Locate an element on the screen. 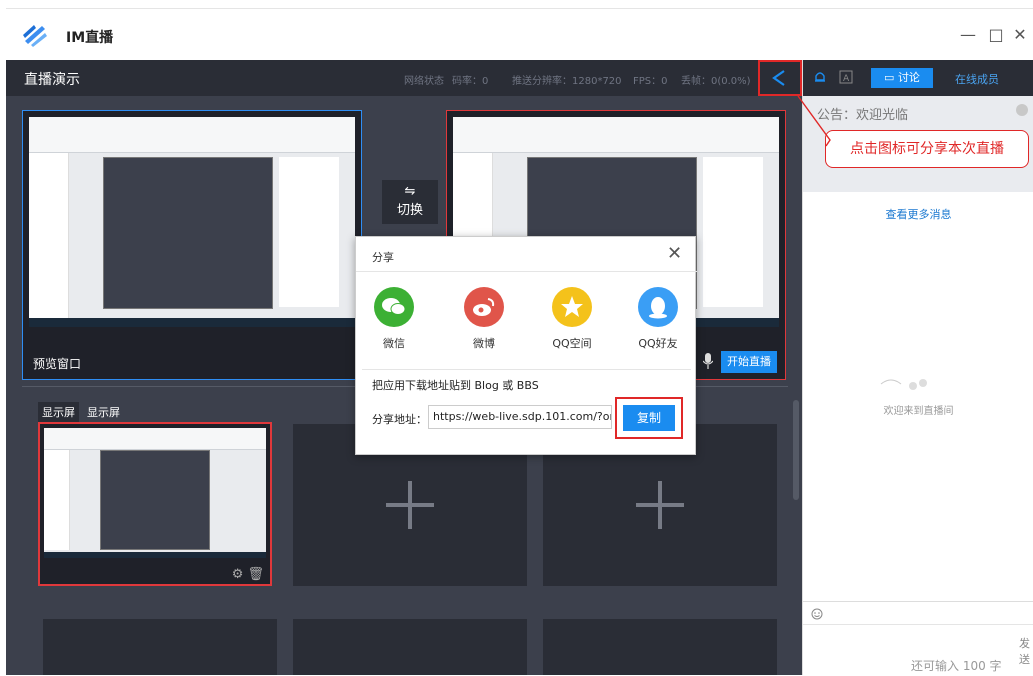  preview-footer: 预览窗口 is located at coordinates (192, 364).